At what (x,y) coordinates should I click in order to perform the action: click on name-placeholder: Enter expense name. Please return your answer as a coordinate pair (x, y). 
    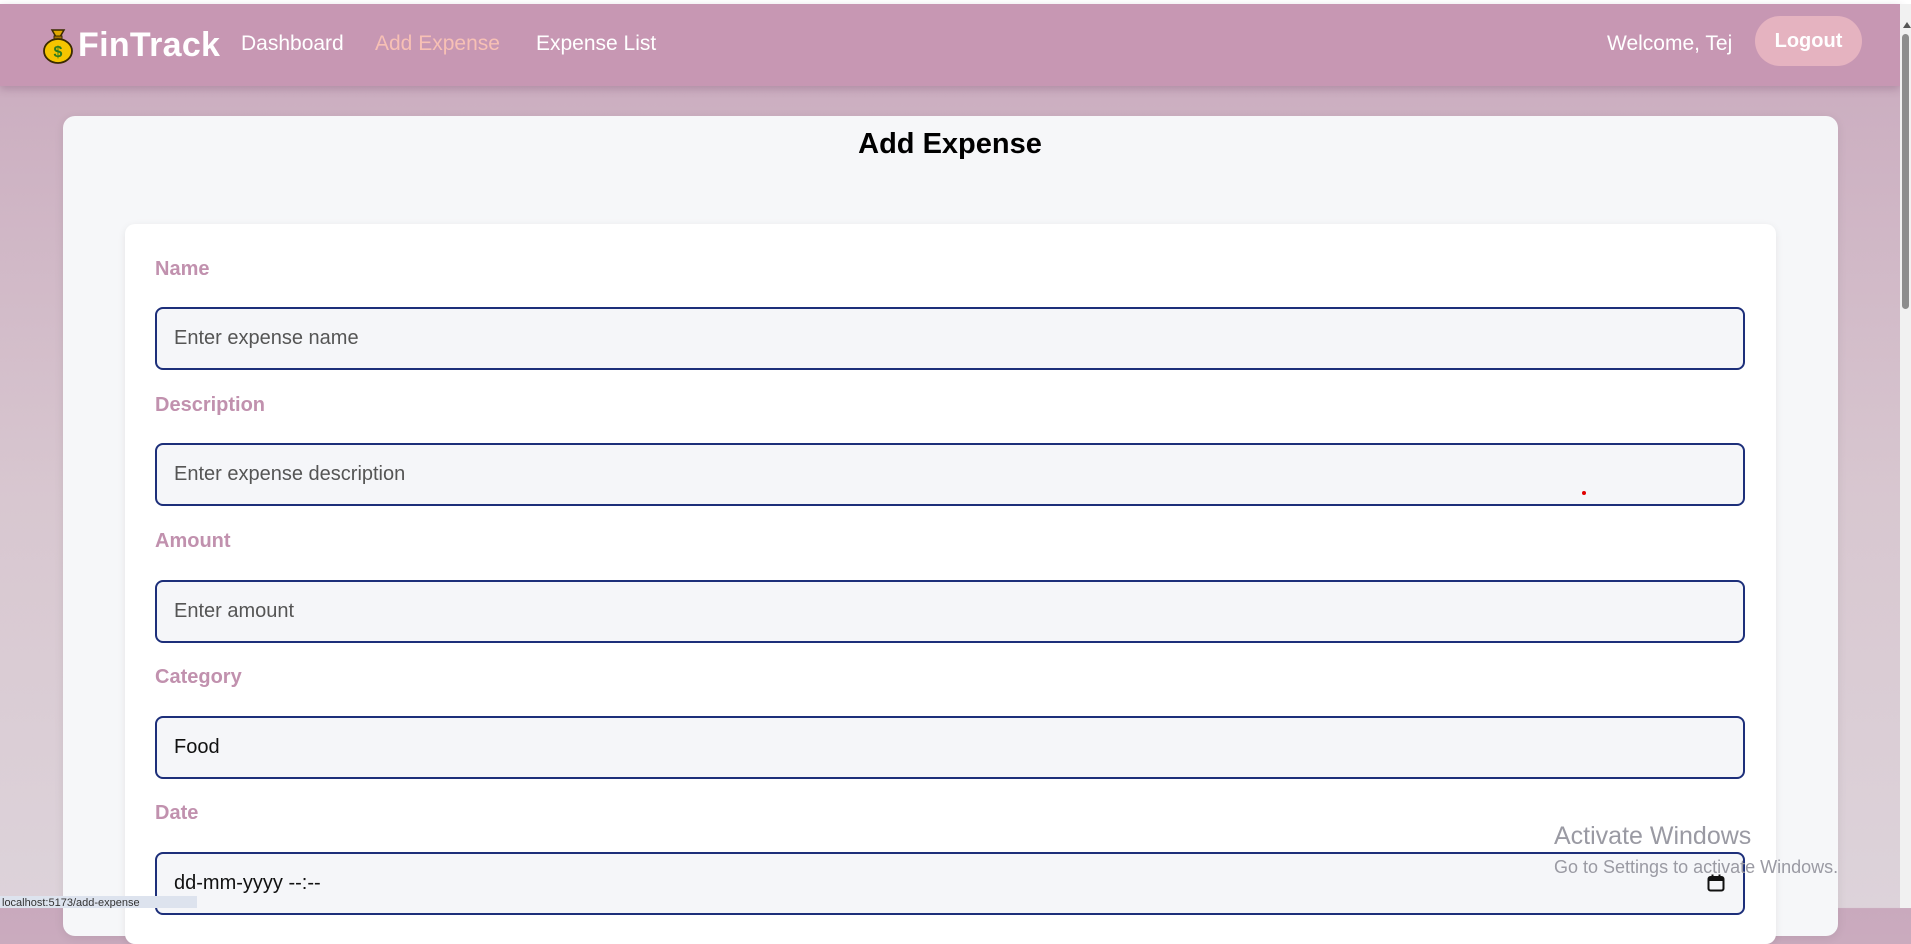
    Looking at the image, I should click on (266, 338).